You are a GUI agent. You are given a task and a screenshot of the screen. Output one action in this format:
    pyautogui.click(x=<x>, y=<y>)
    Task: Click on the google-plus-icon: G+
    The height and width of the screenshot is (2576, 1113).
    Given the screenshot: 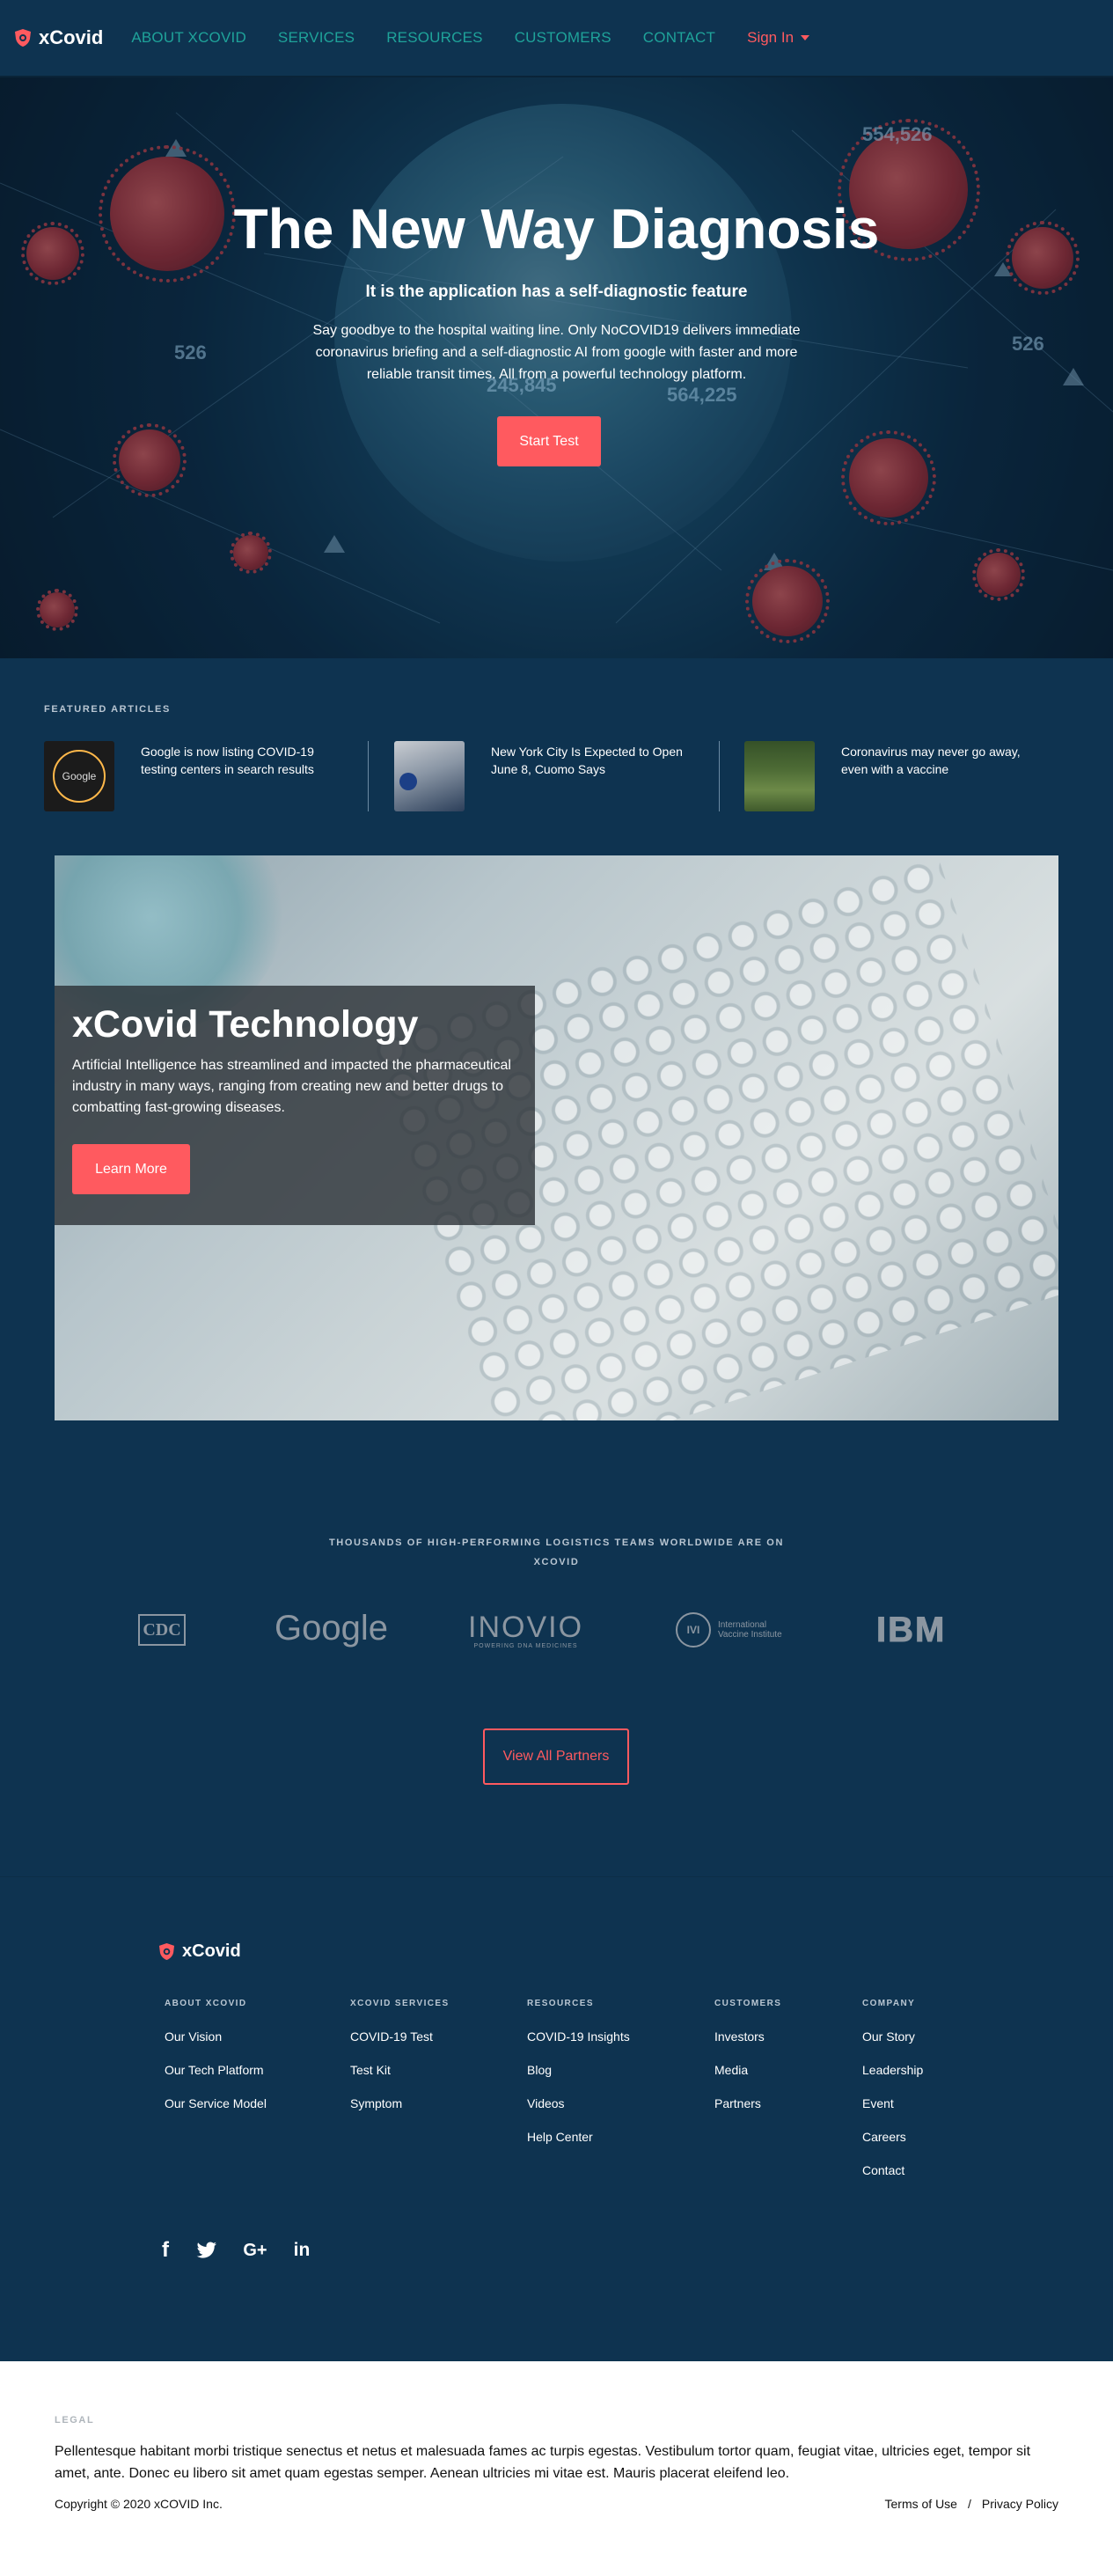 What is the action you would take?
    pyautogui.click(x=255, y=2250)
    